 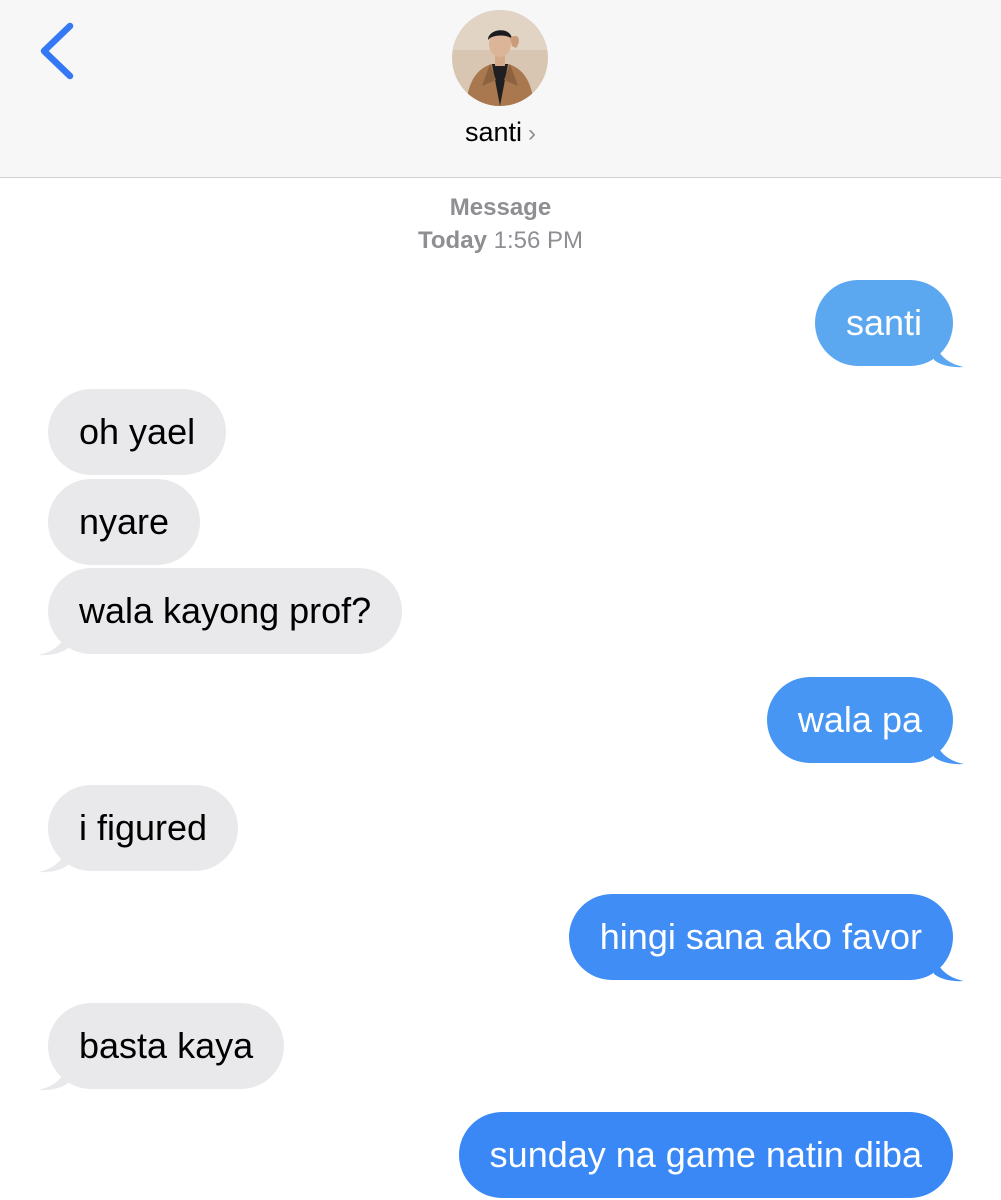 I want to click on message-row: wala kayong prof?, so click(x=500, y=612).